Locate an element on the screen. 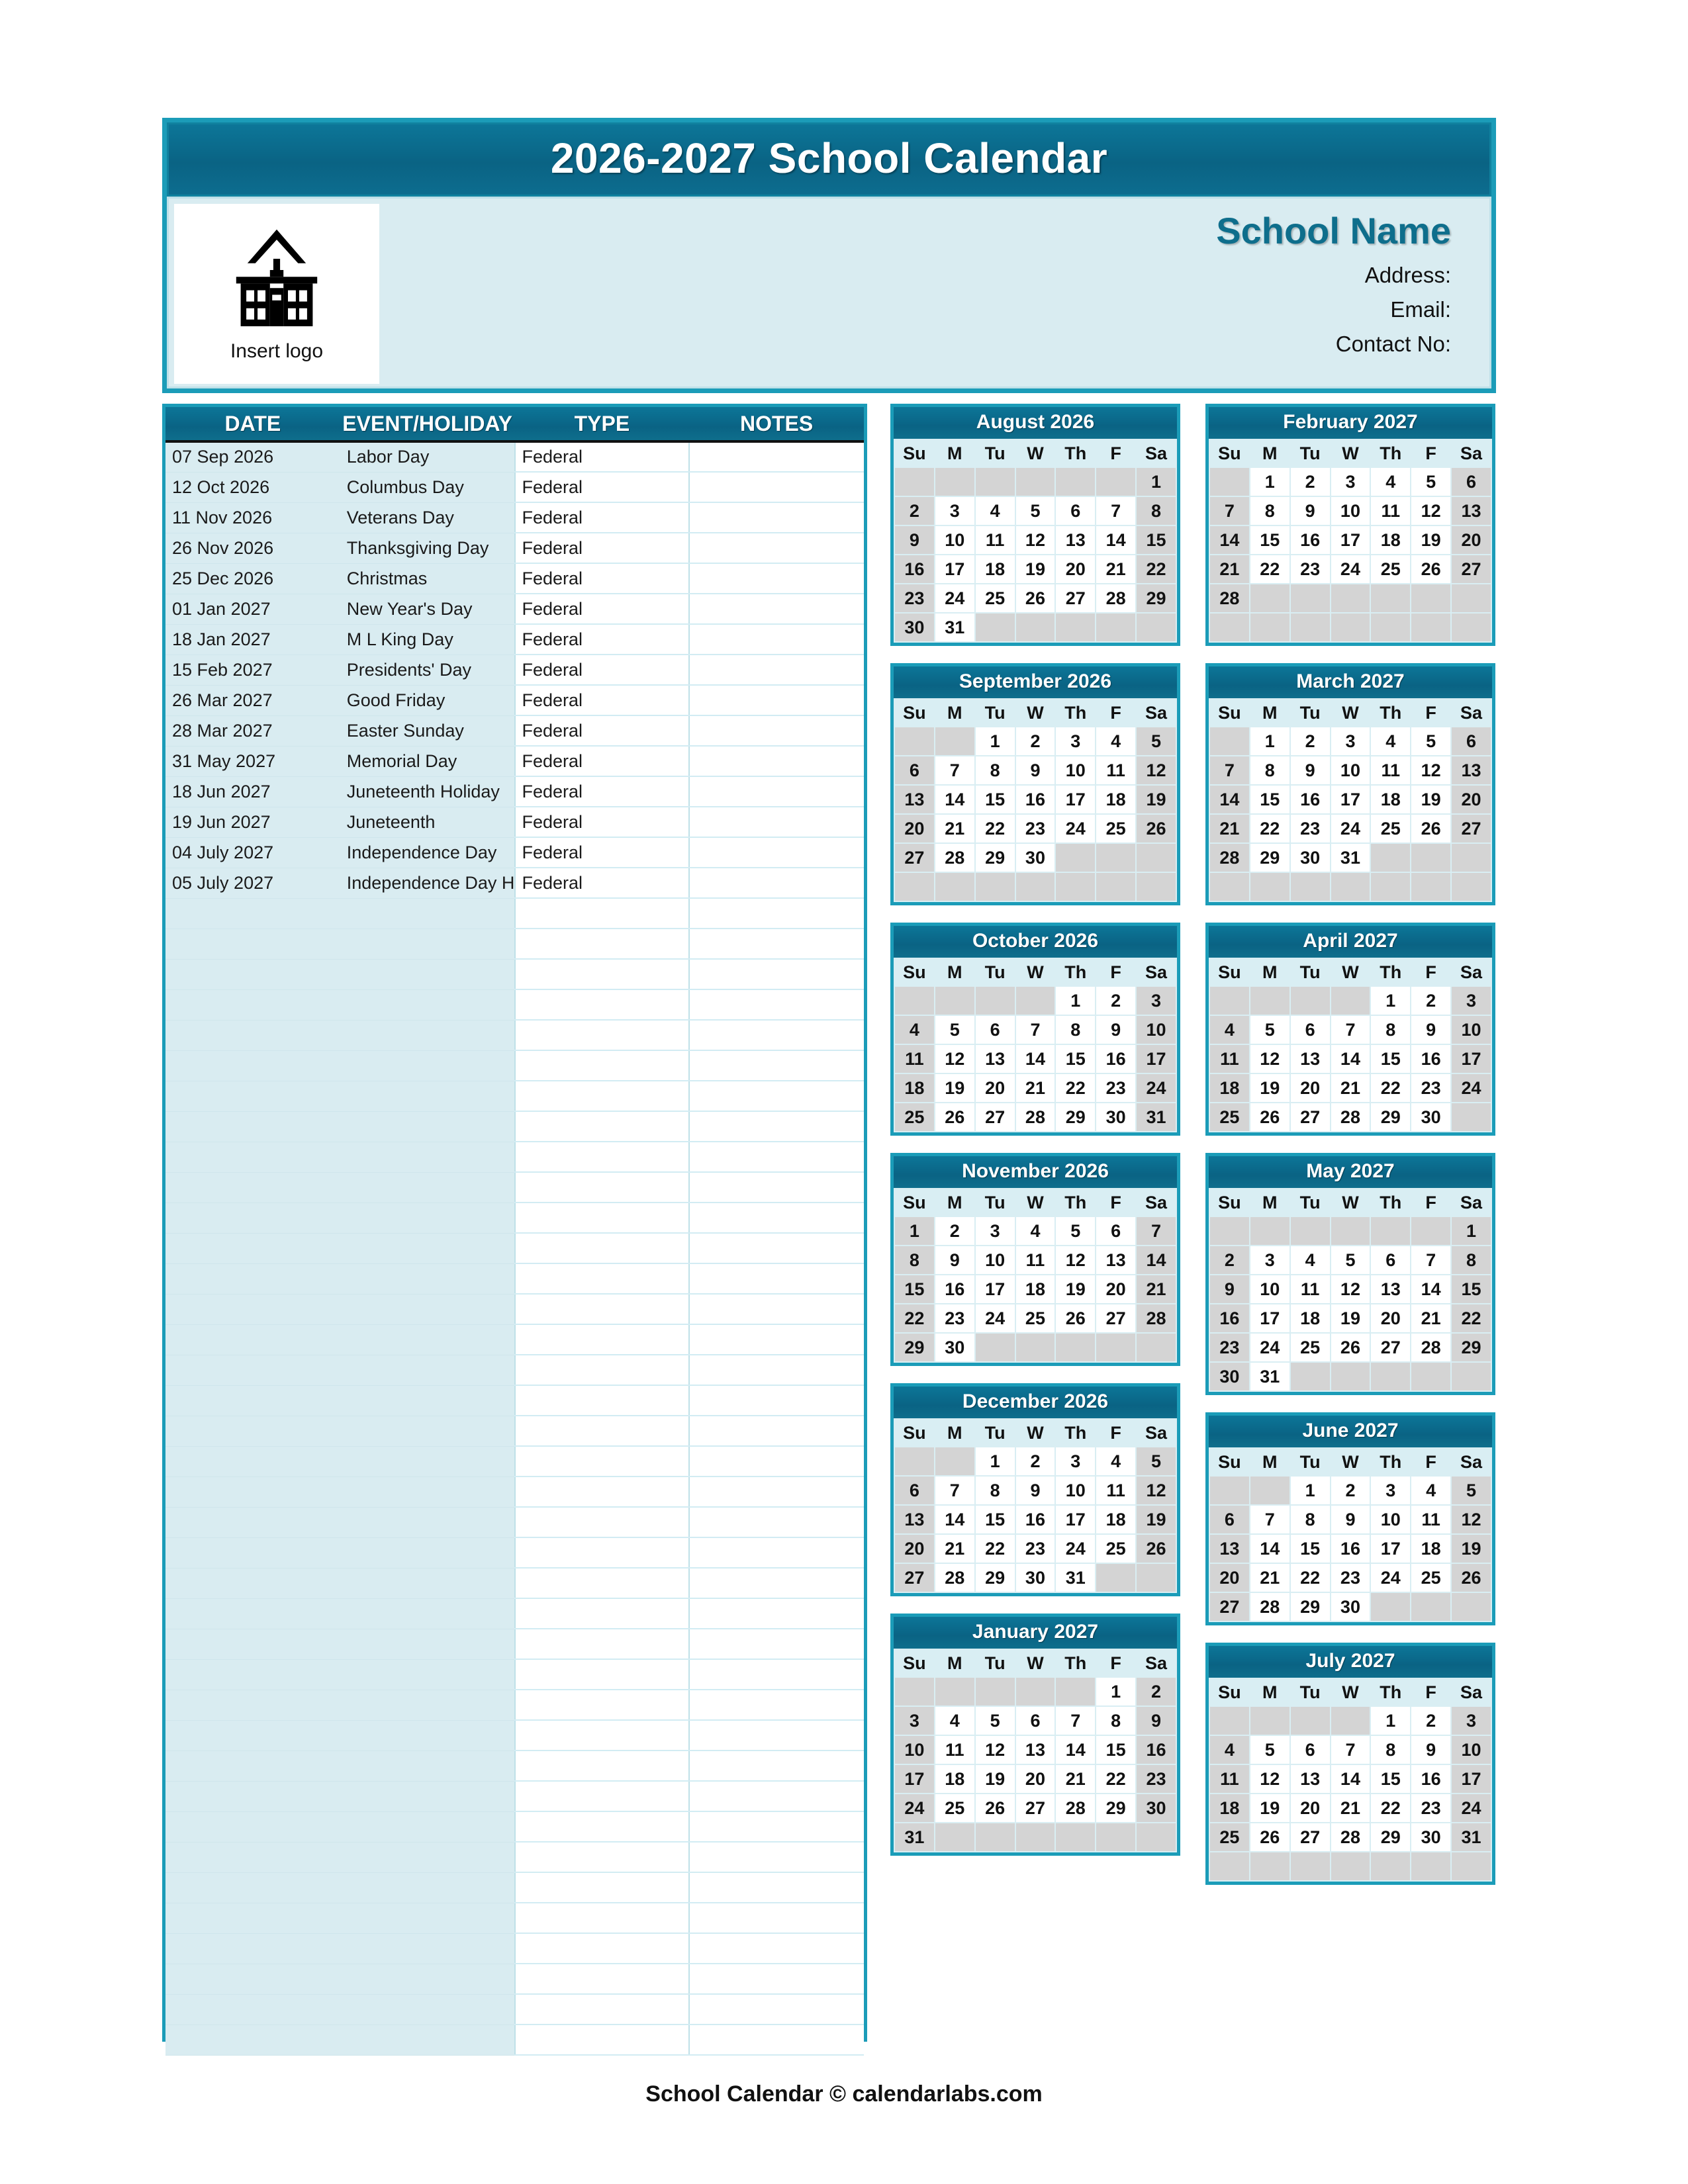 Image resolution: width=1688 pixels, height=2184 pixels. cell-event: Juneteenth Holiday is located at coordinates (427, 792).